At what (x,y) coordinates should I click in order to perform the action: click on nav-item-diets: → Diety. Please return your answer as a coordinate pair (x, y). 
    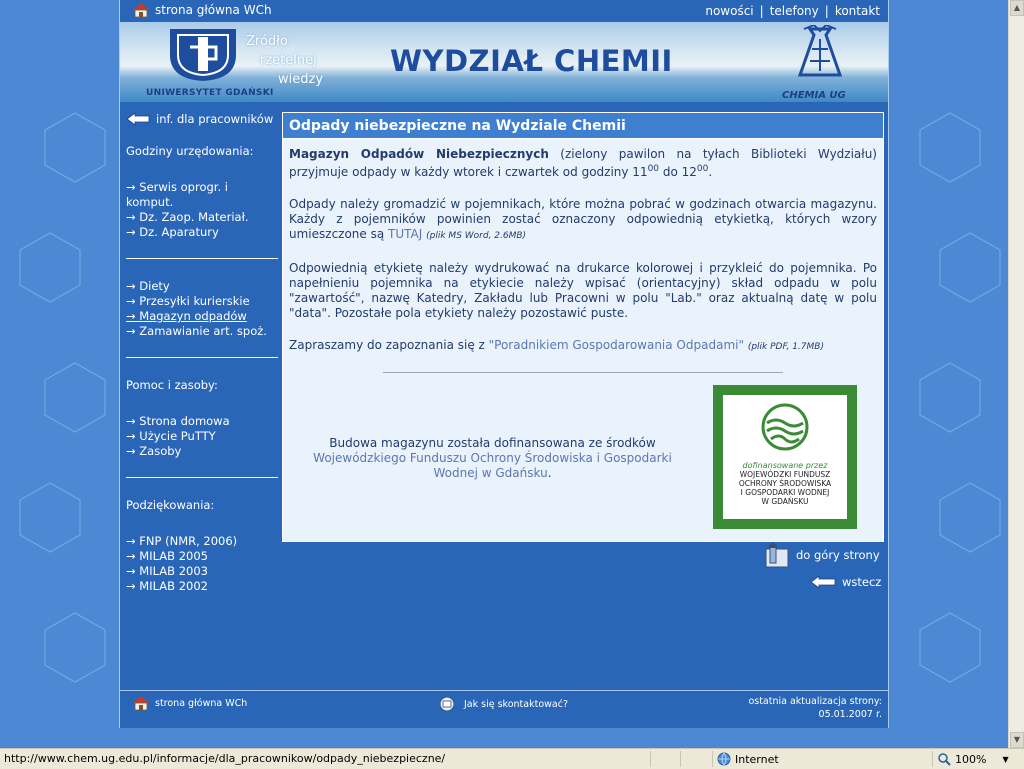
    Looking at the image, I should click on (202, 286).